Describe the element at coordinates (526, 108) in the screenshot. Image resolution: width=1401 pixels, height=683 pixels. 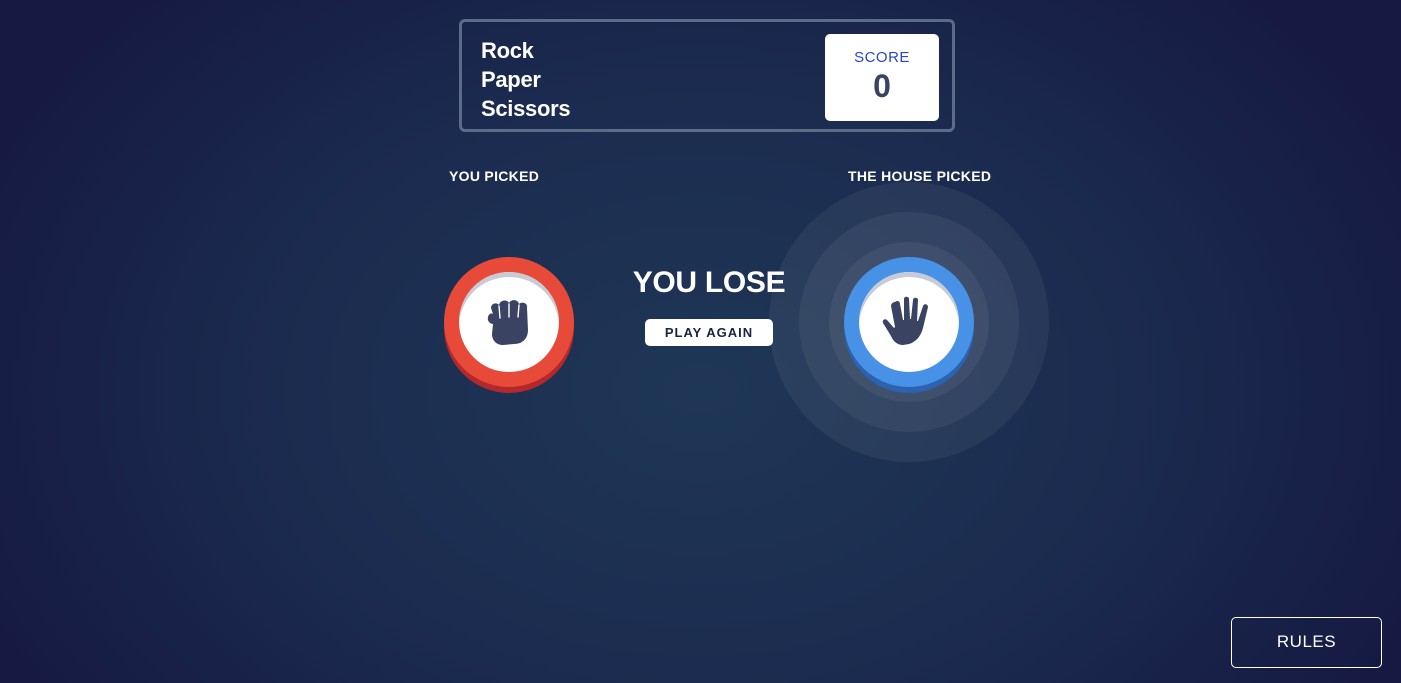
I see `title-line-scissors: Scissors` at that location.